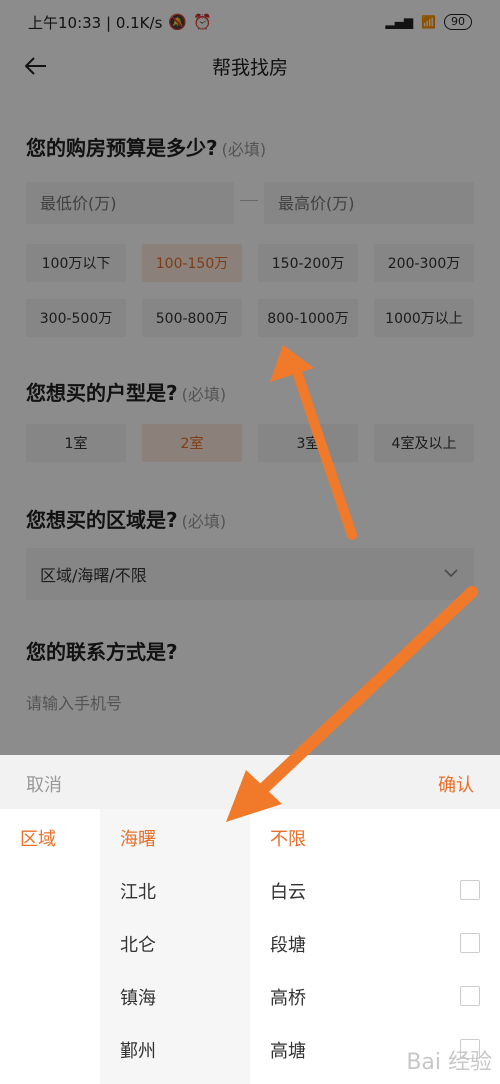  What do you see at coordinates (375, 946) in the screenshot?
I see `picker-column-subarea: 不限 白云 段塘 高桥 高塘` at bounding box center [375, 946].